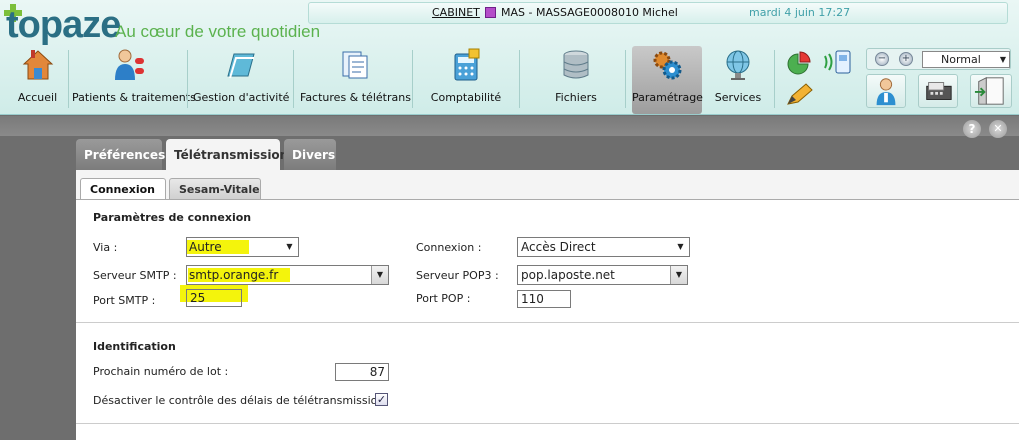  I want to click on nav-comptabilite: Comptabilité, so click(466, 80).